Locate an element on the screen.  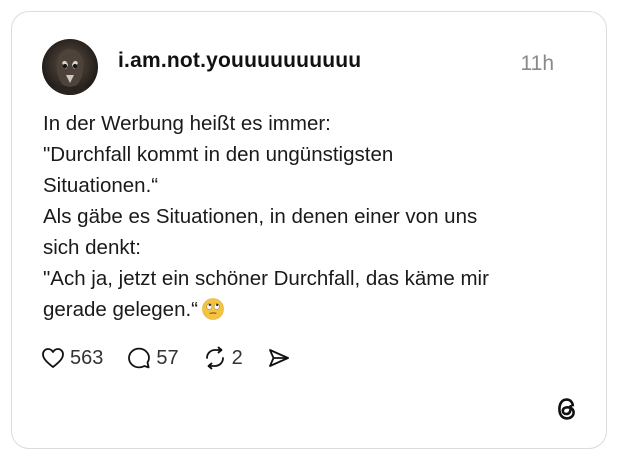
avatar is located at coordinates (70, 67).